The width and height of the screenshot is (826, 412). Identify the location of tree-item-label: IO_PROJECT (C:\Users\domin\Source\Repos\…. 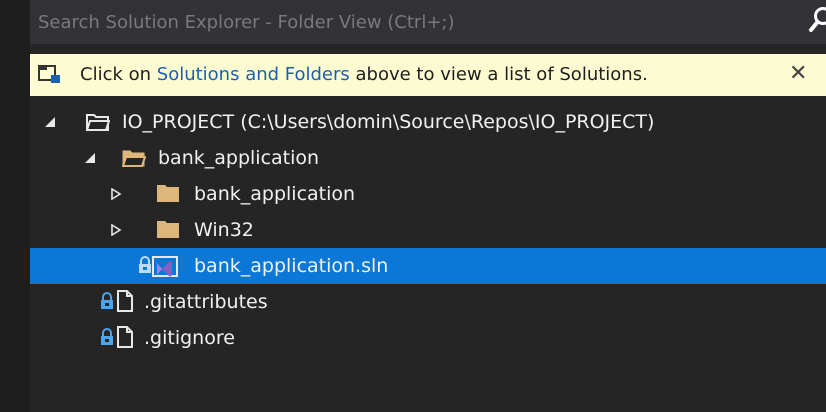
(388, 122).